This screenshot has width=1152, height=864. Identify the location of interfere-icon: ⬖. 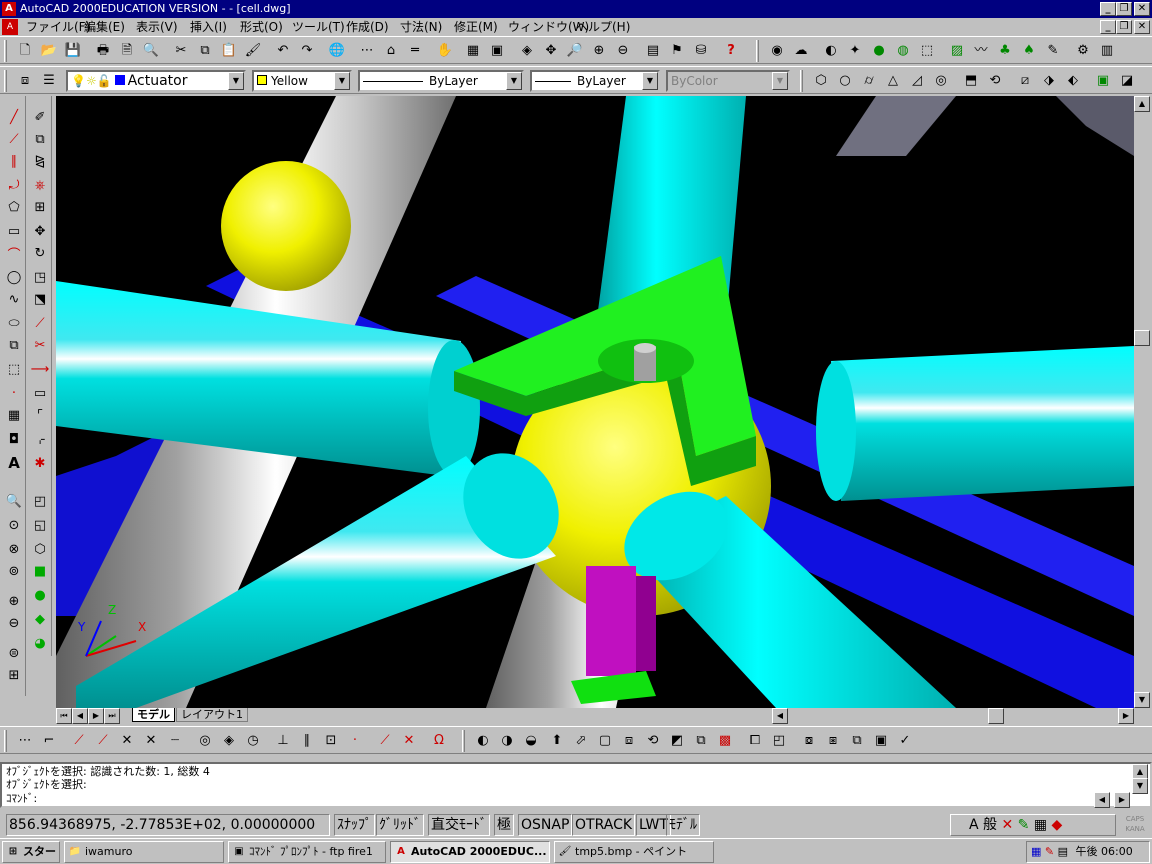
(1073, 80).